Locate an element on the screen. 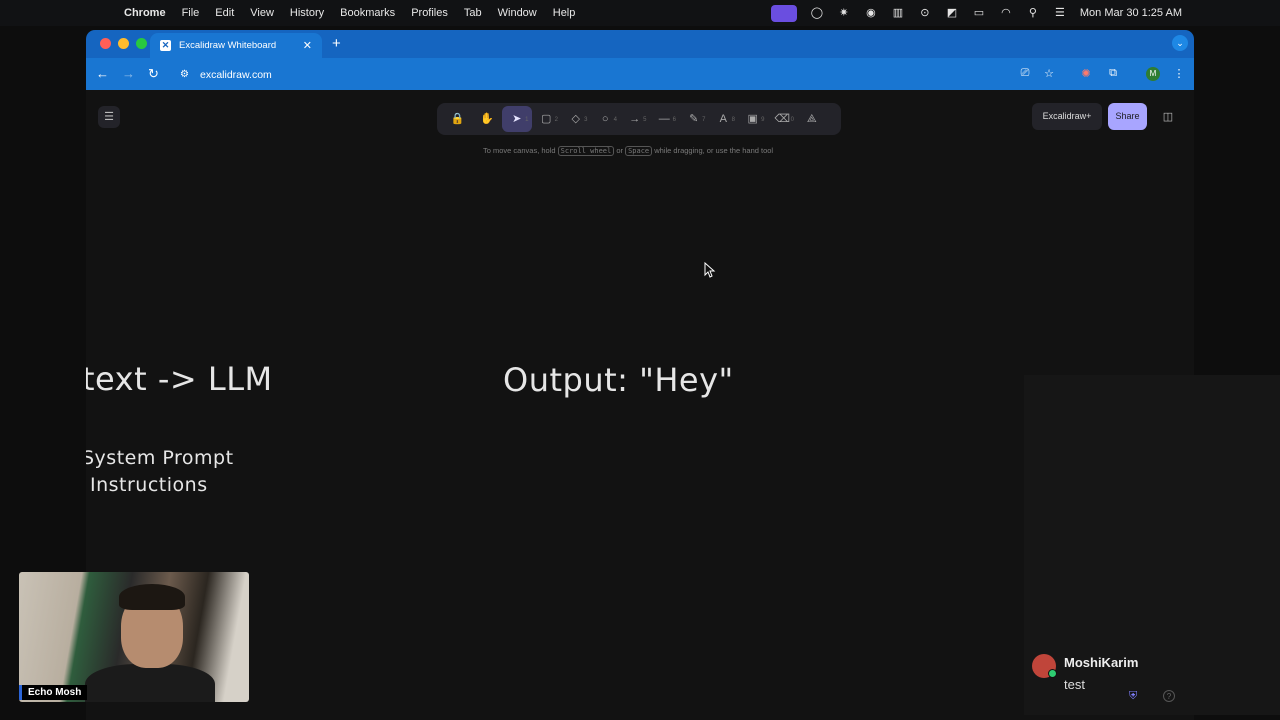 Image resolution: width=1280 pixels, height=720 pixels. bookmark-star-icon: ☆ is located at coordinates (1049, 73).